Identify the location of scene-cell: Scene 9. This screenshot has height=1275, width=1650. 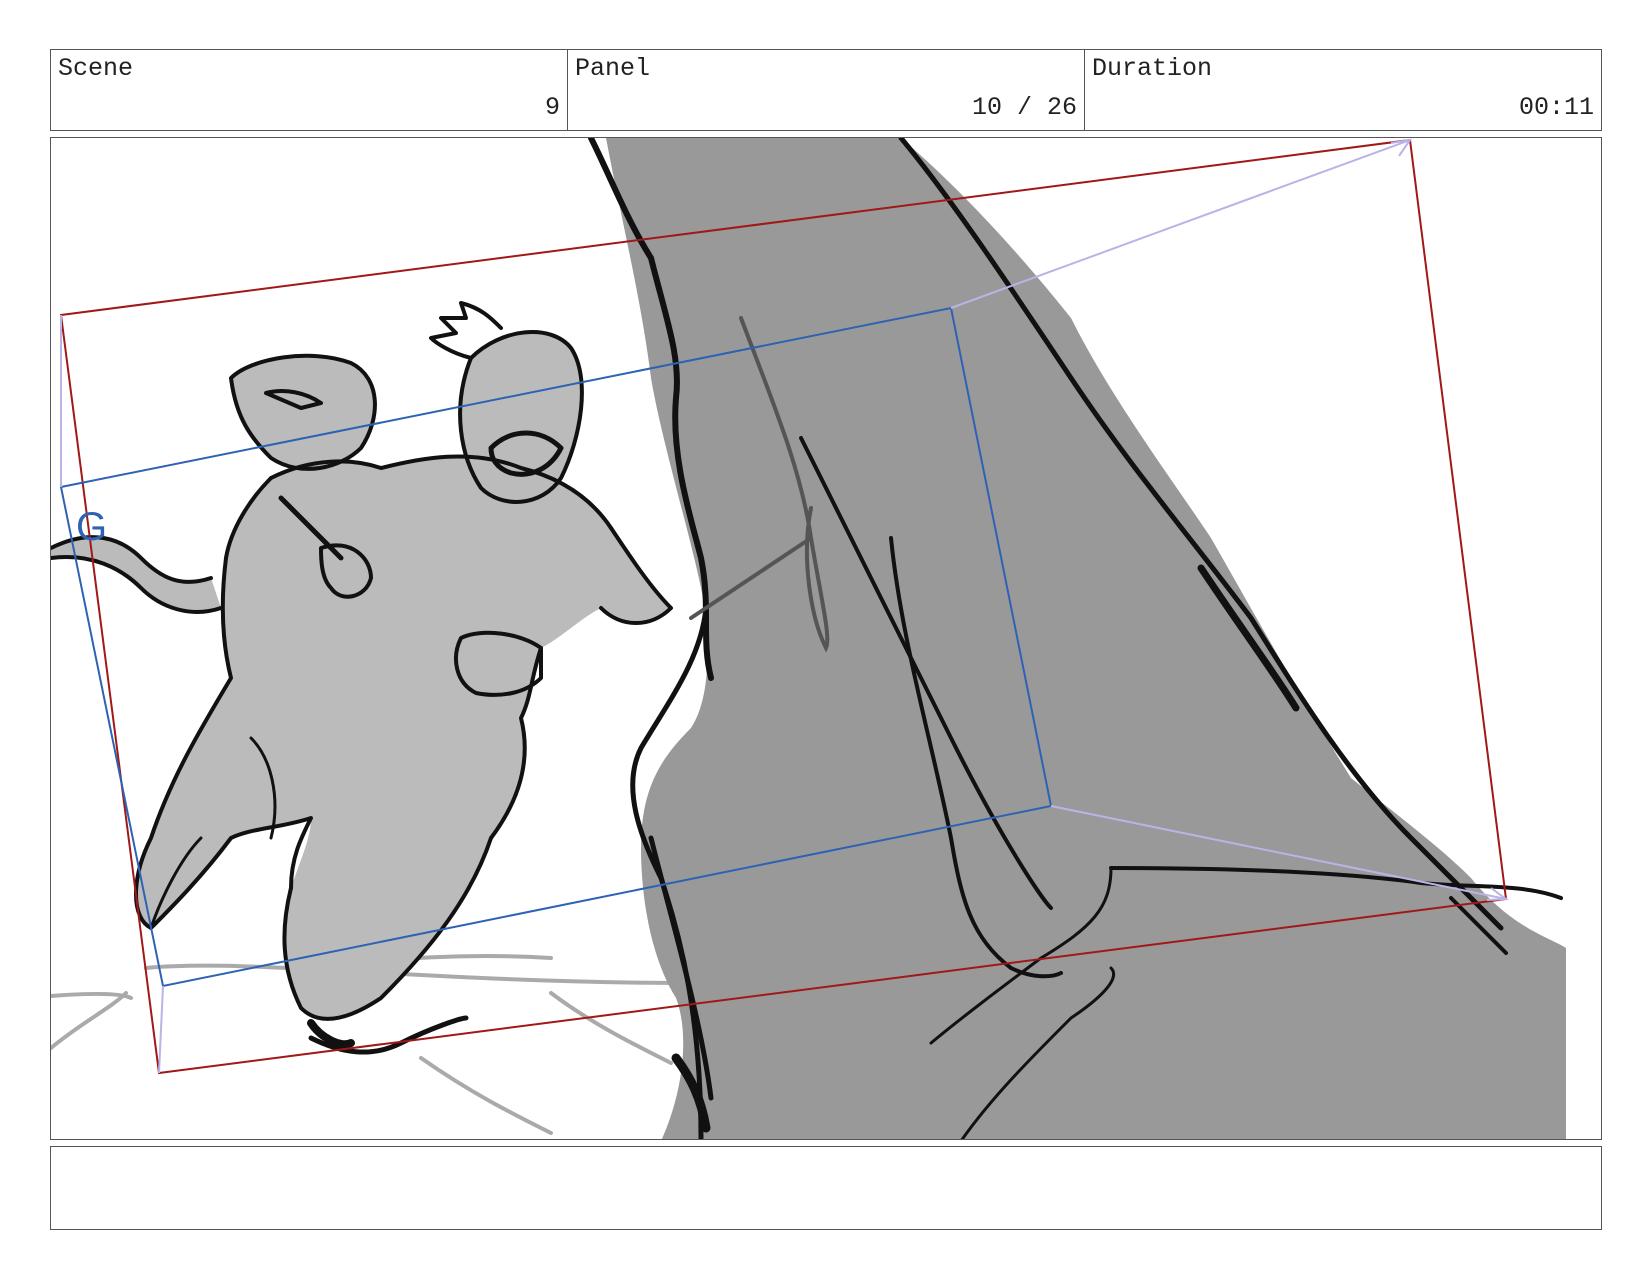
(309, 90).